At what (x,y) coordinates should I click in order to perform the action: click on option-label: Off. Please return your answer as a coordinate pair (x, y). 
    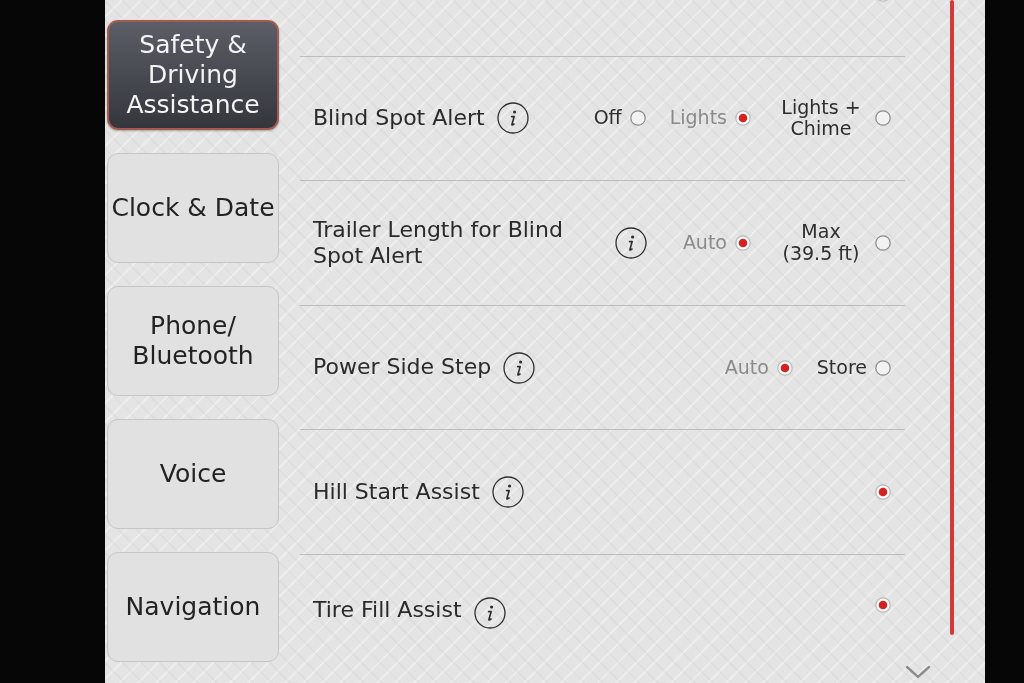
    Looking at the image, I should click on (607, 118).